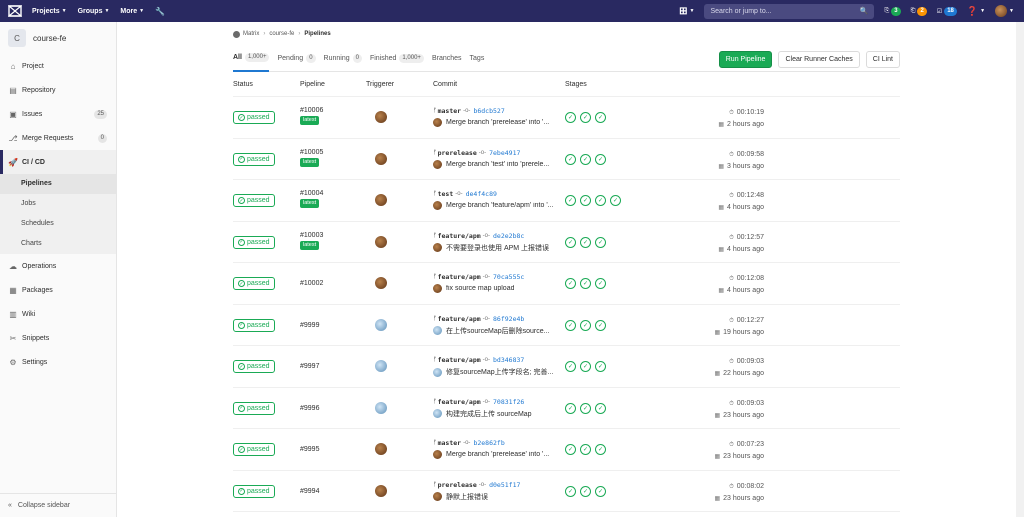  Describe the element at coordinates (488, 443) in the screenshot. I see `commit-hash-link: b2e862fb` at that location.